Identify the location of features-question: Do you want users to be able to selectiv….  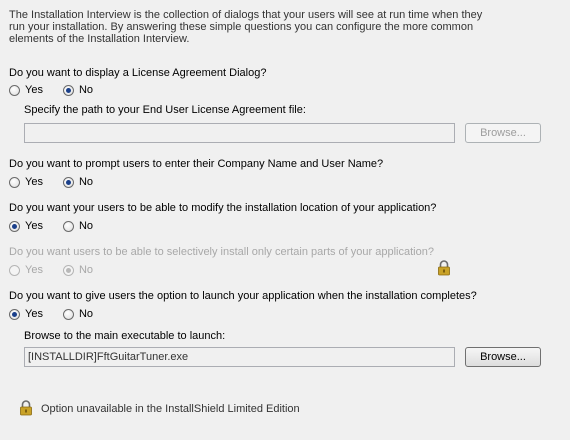
(221, 252).